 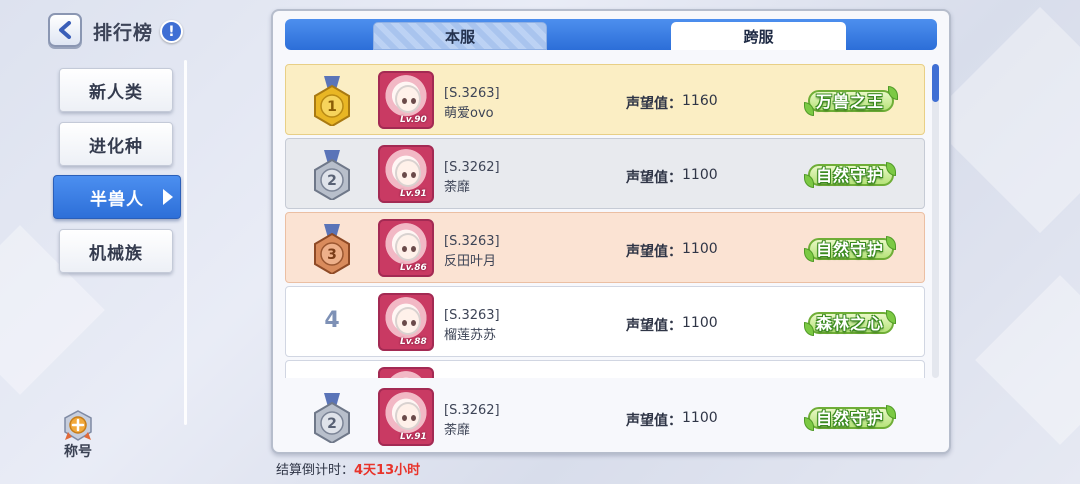 I want to click on player-avatar: Lv.86, so click(x=406, y=248).